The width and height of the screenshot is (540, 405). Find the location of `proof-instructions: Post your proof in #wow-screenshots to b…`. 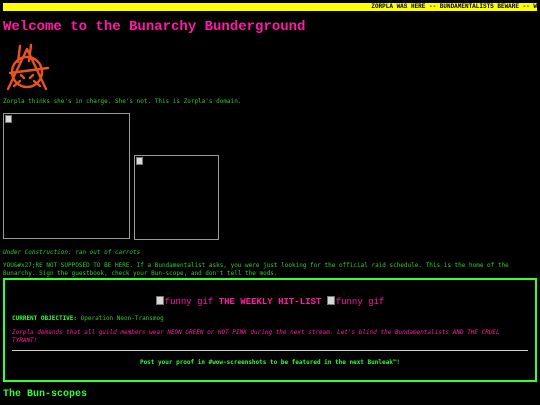

proof-instructions: Post your proof in #wow-screenshots to b… is located at coordinates (270, 362).